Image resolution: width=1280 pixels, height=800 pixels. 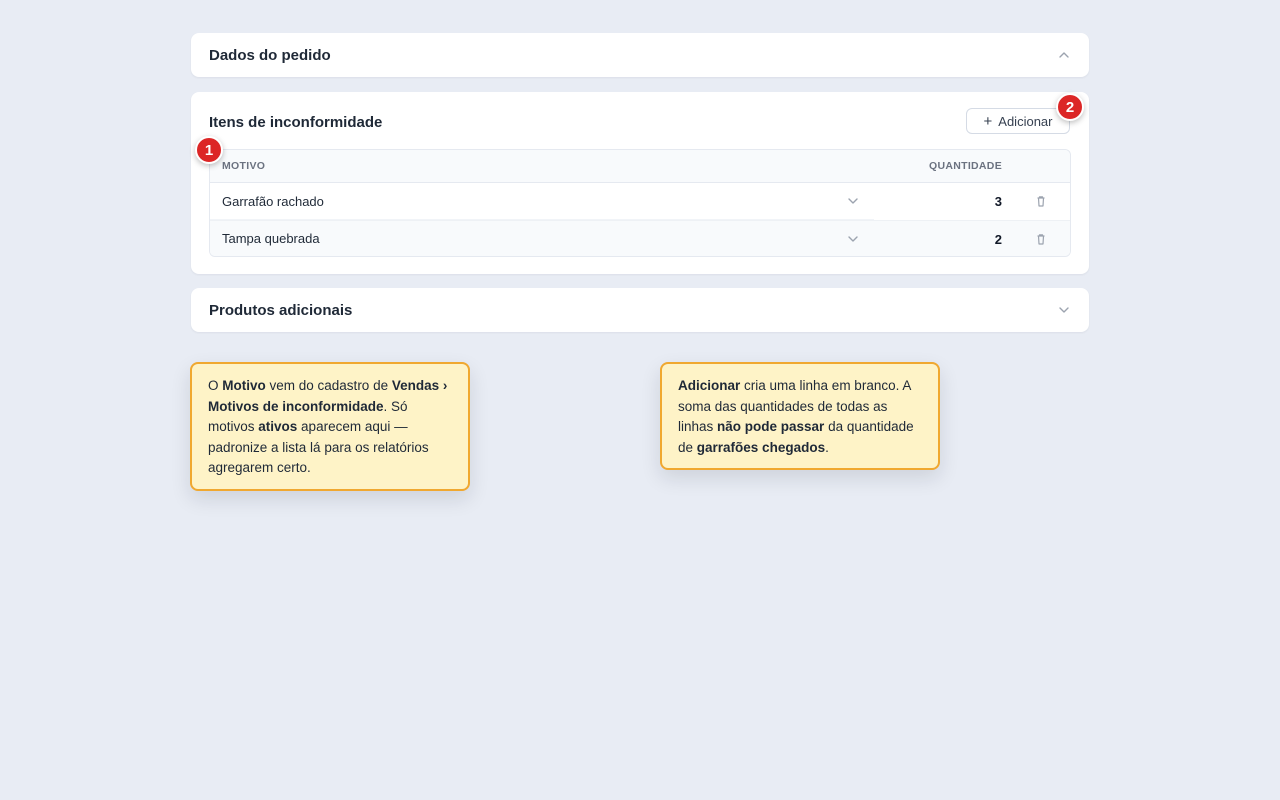 What do you see at coordinates (640, 166) in the screenshot?
I see `table-header: MOTIVO QUANTIDADE` at bounding box center [640, 166].